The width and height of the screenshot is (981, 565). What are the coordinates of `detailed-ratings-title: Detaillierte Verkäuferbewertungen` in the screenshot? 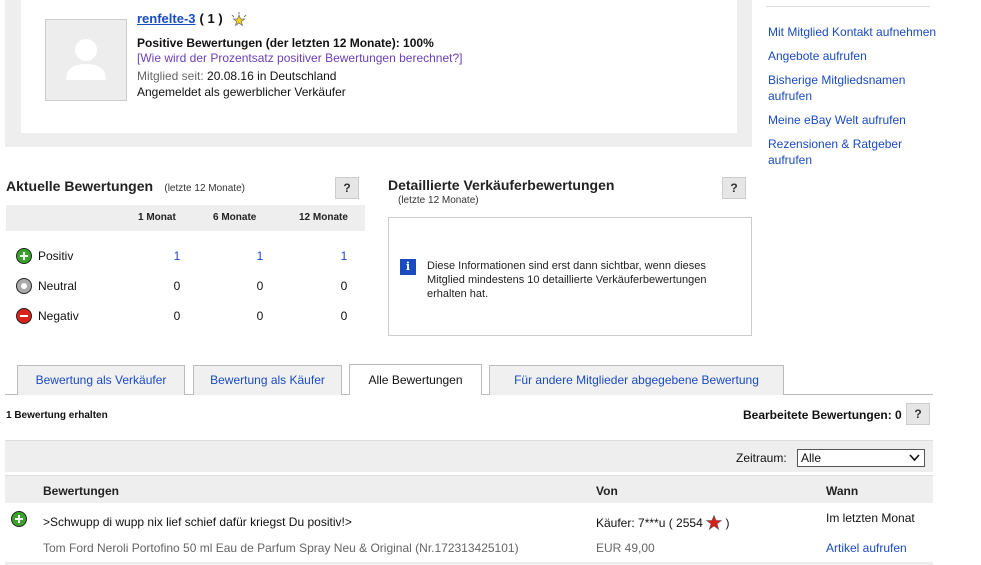 It's located at (501, 185).